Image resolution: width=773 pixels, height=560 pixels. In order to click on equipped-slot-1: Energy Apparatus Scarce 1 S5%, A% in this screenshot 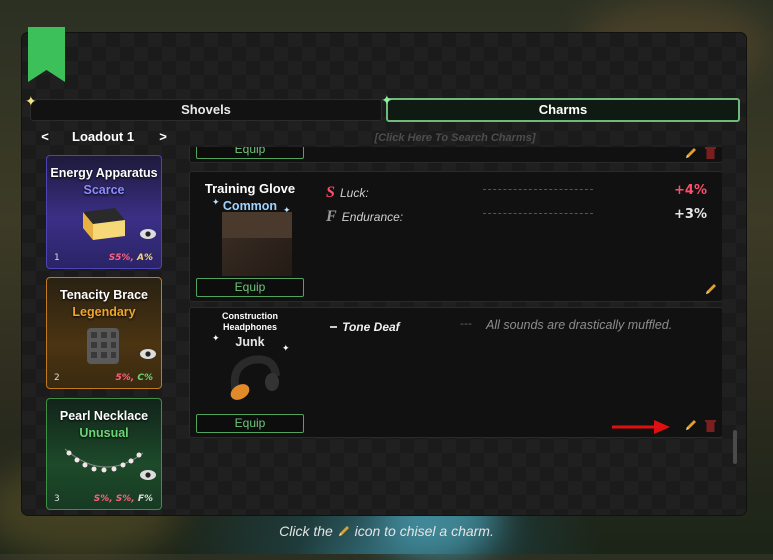, I will do `click(104, 212)`.